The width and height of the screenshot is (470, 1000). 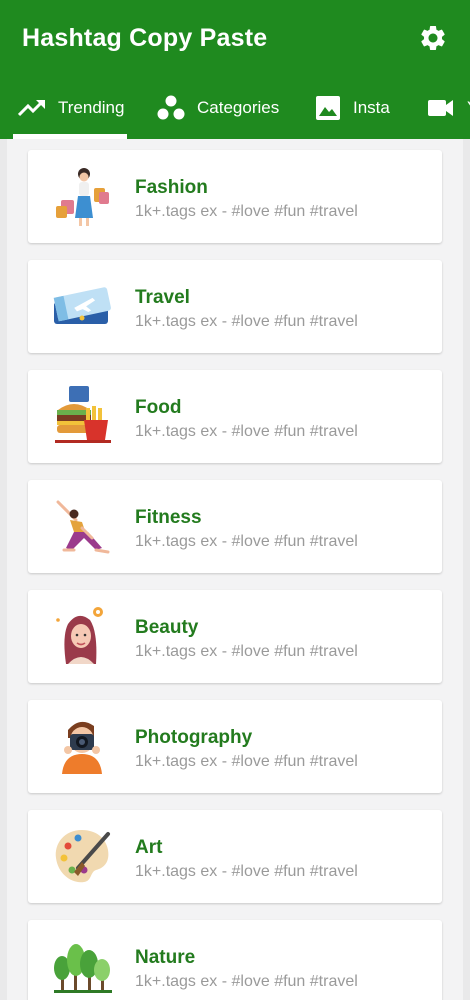 What do you see at coordinates (149, 847) in the screenshot?
I see `category-title: Art` at bounding box center [149, 847].